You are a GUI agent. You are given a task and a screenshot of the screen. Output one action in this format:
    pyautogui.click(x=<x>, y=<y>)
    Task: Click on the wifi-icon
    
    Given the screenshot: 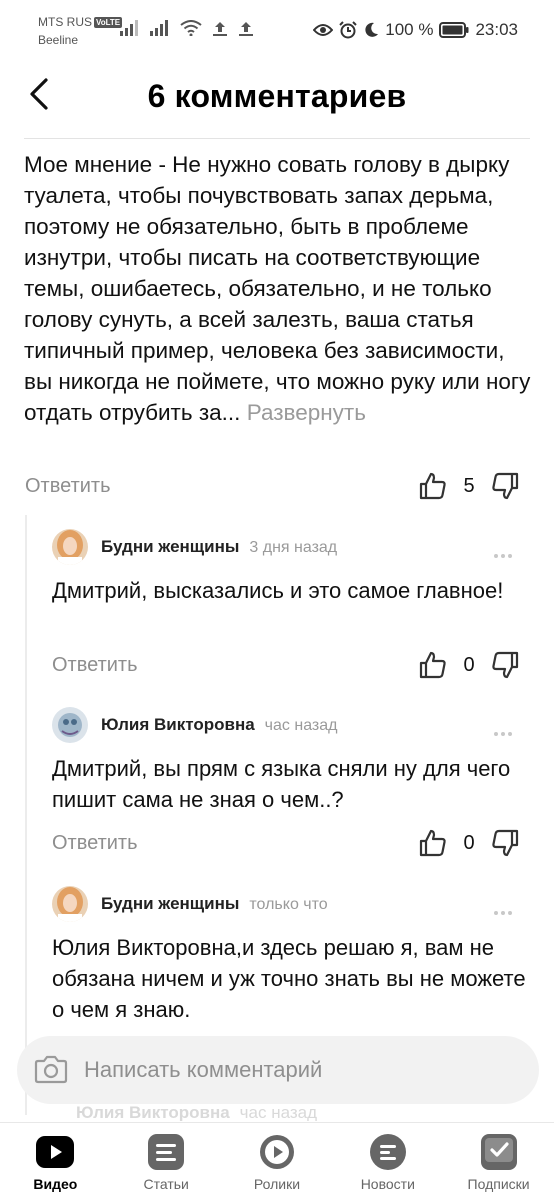 What is the action you would take?
    pyautogui.click(x=191, y=28)
    